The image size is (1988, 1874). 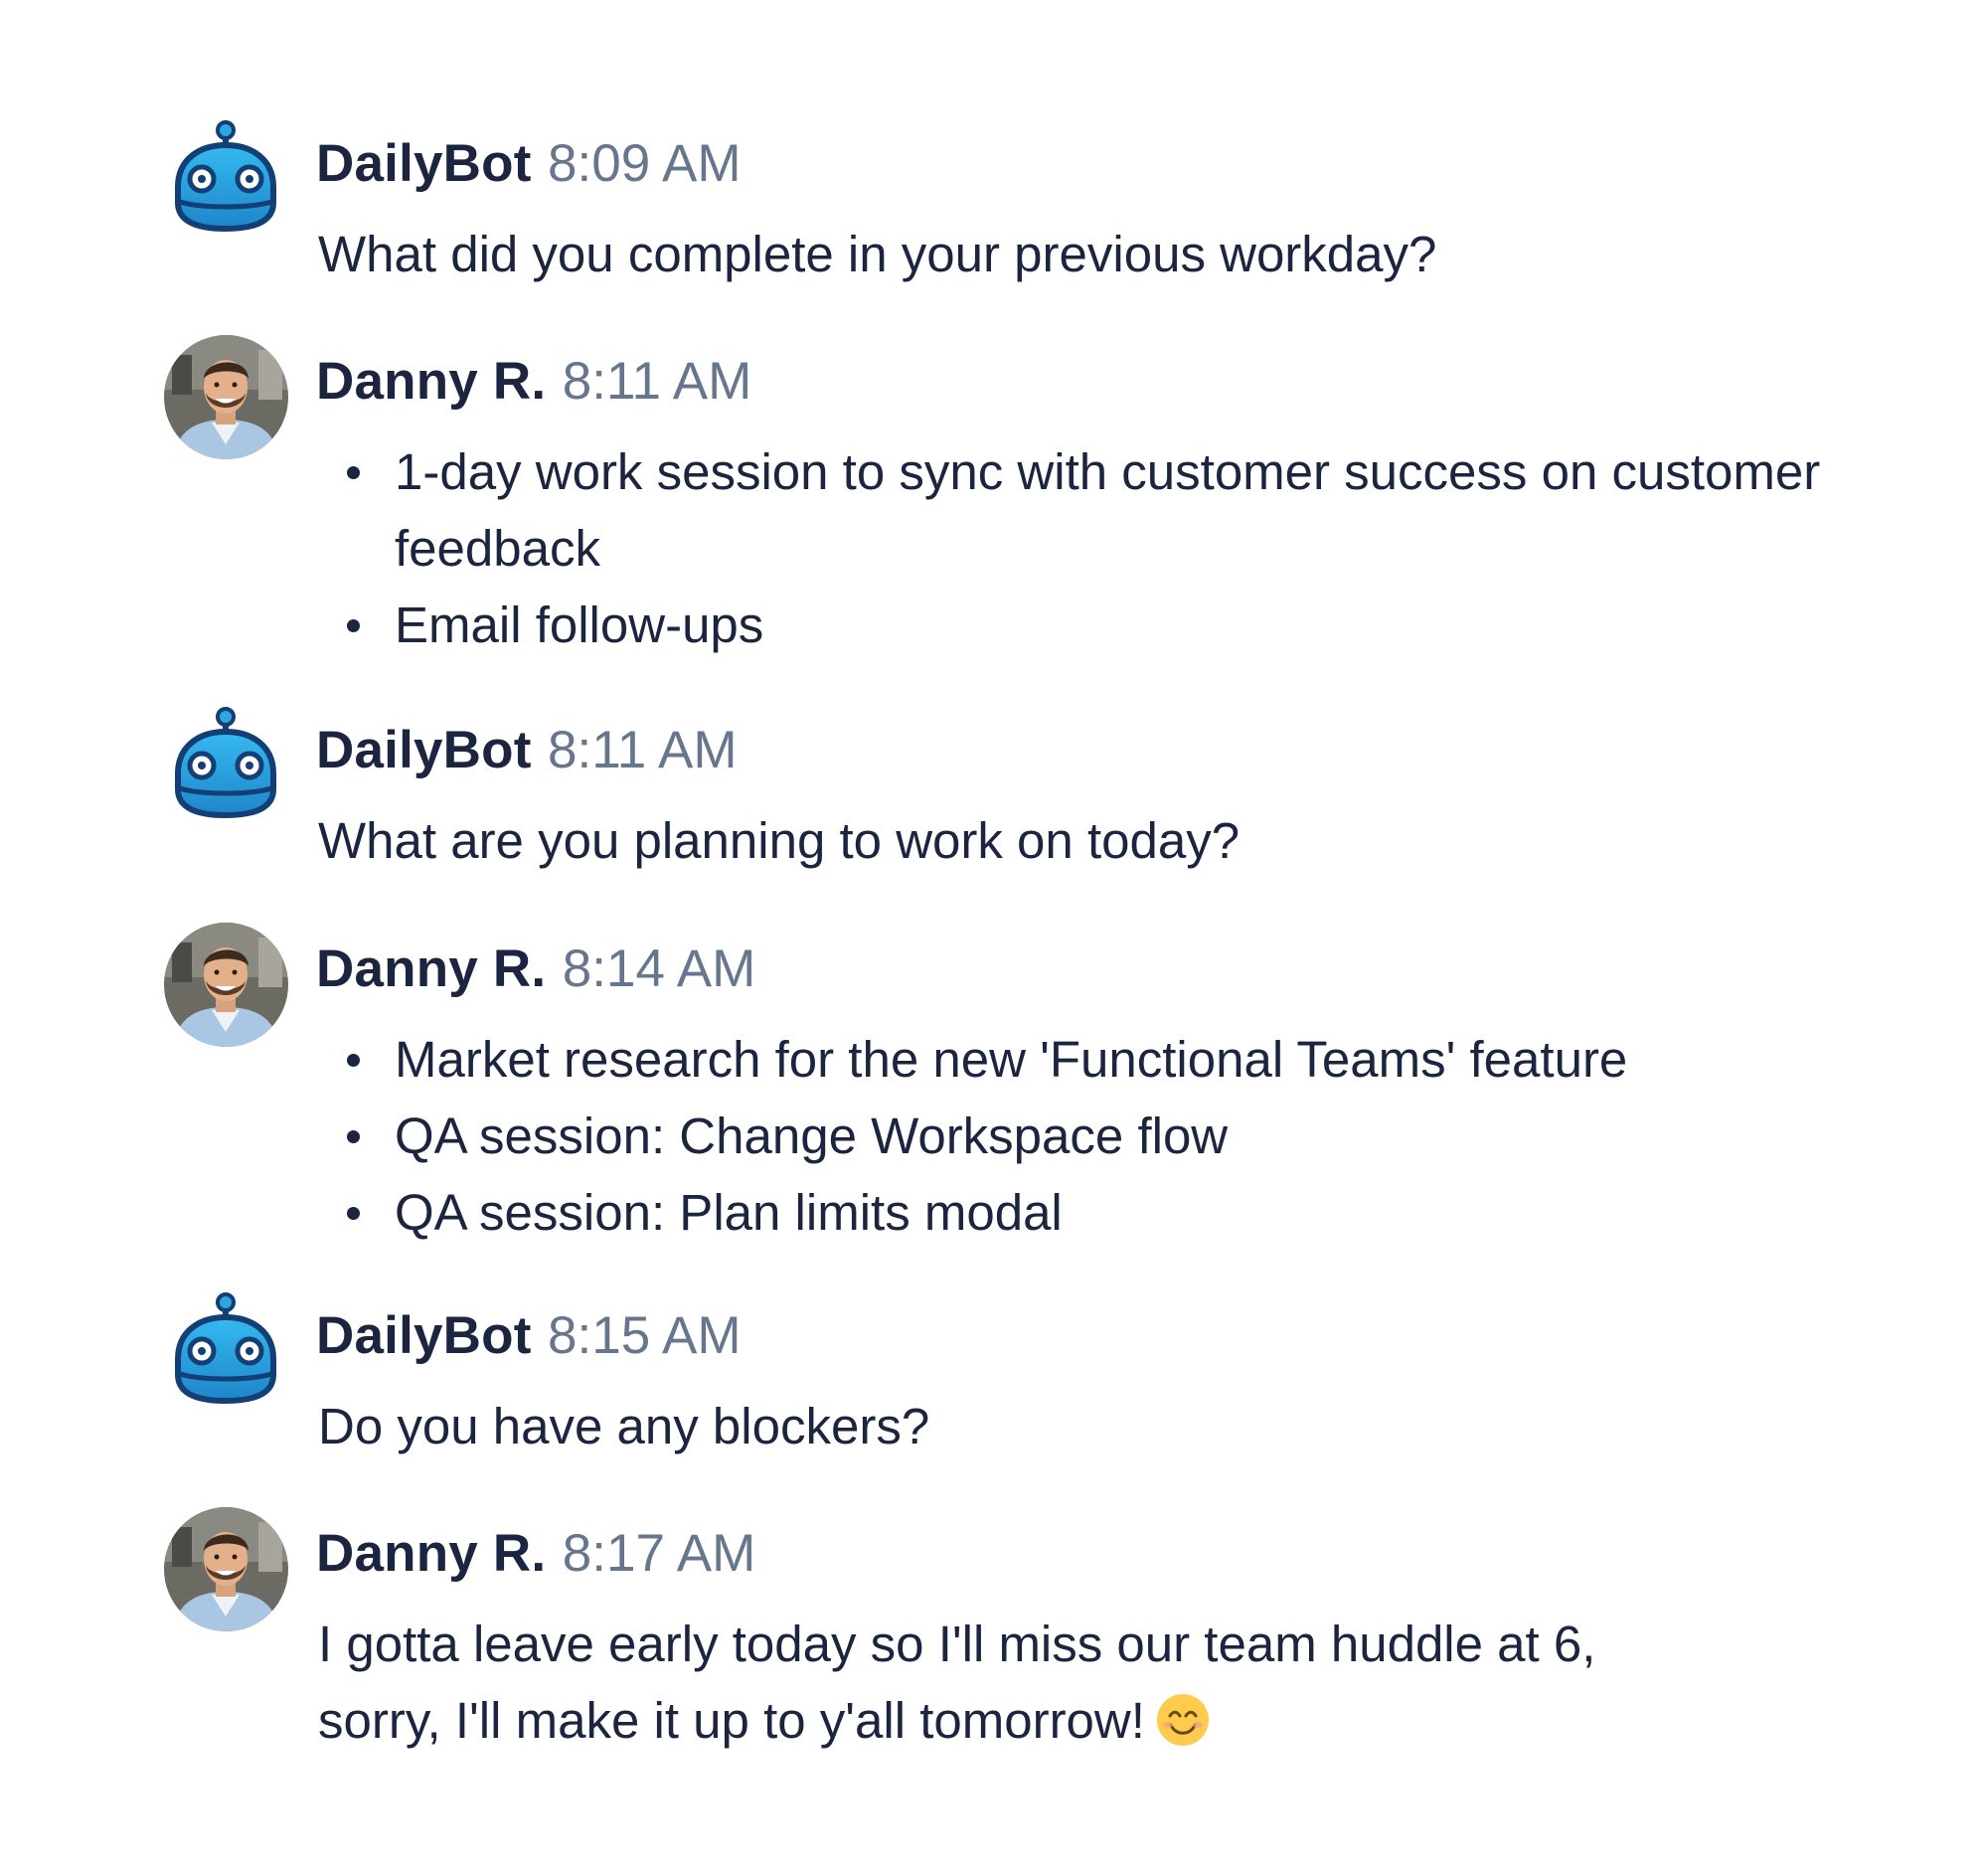 What do you see at coordinates (1085, 969) in the screenshot?
I see `message-header: Danny R. 8:14 AM` at bounding box center [1085, 969].